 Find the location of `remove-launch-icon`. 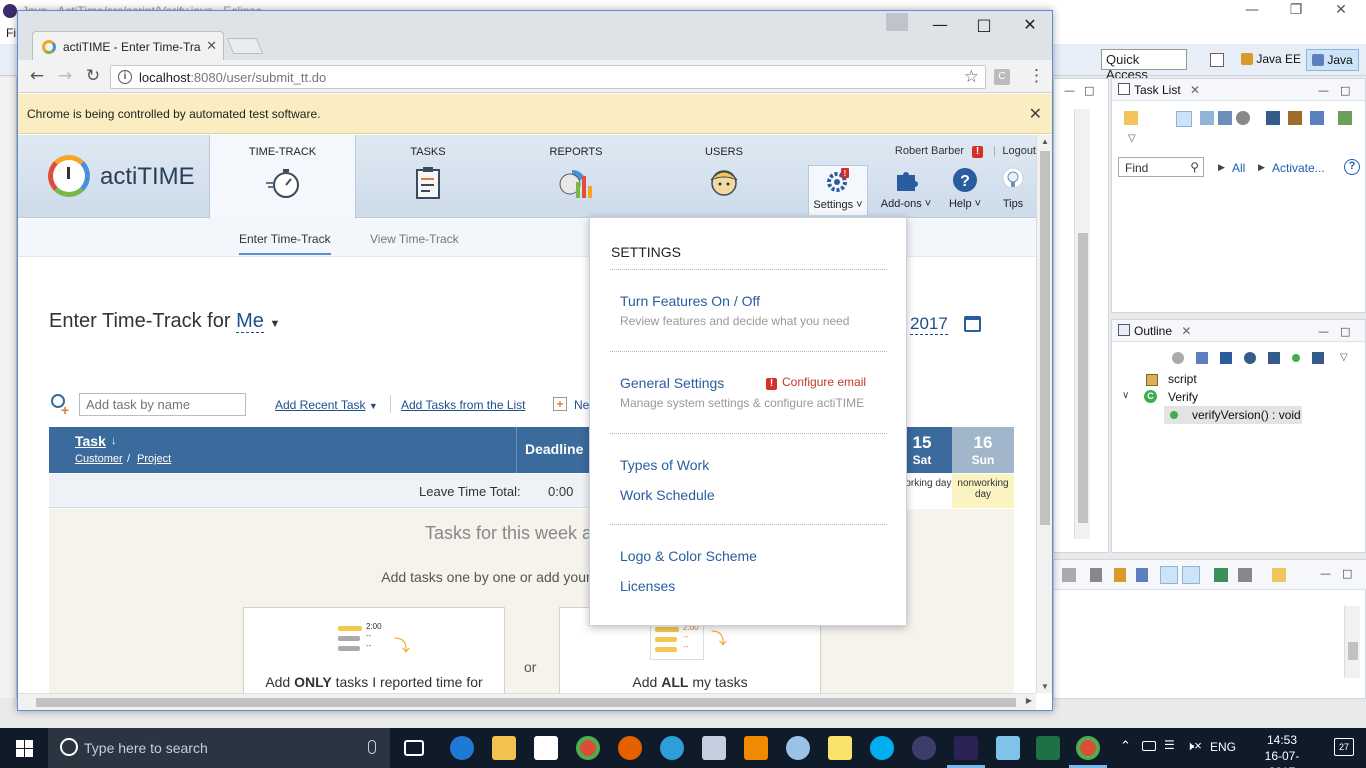

remove-launch-icon is located at coordinates (1069, 575).